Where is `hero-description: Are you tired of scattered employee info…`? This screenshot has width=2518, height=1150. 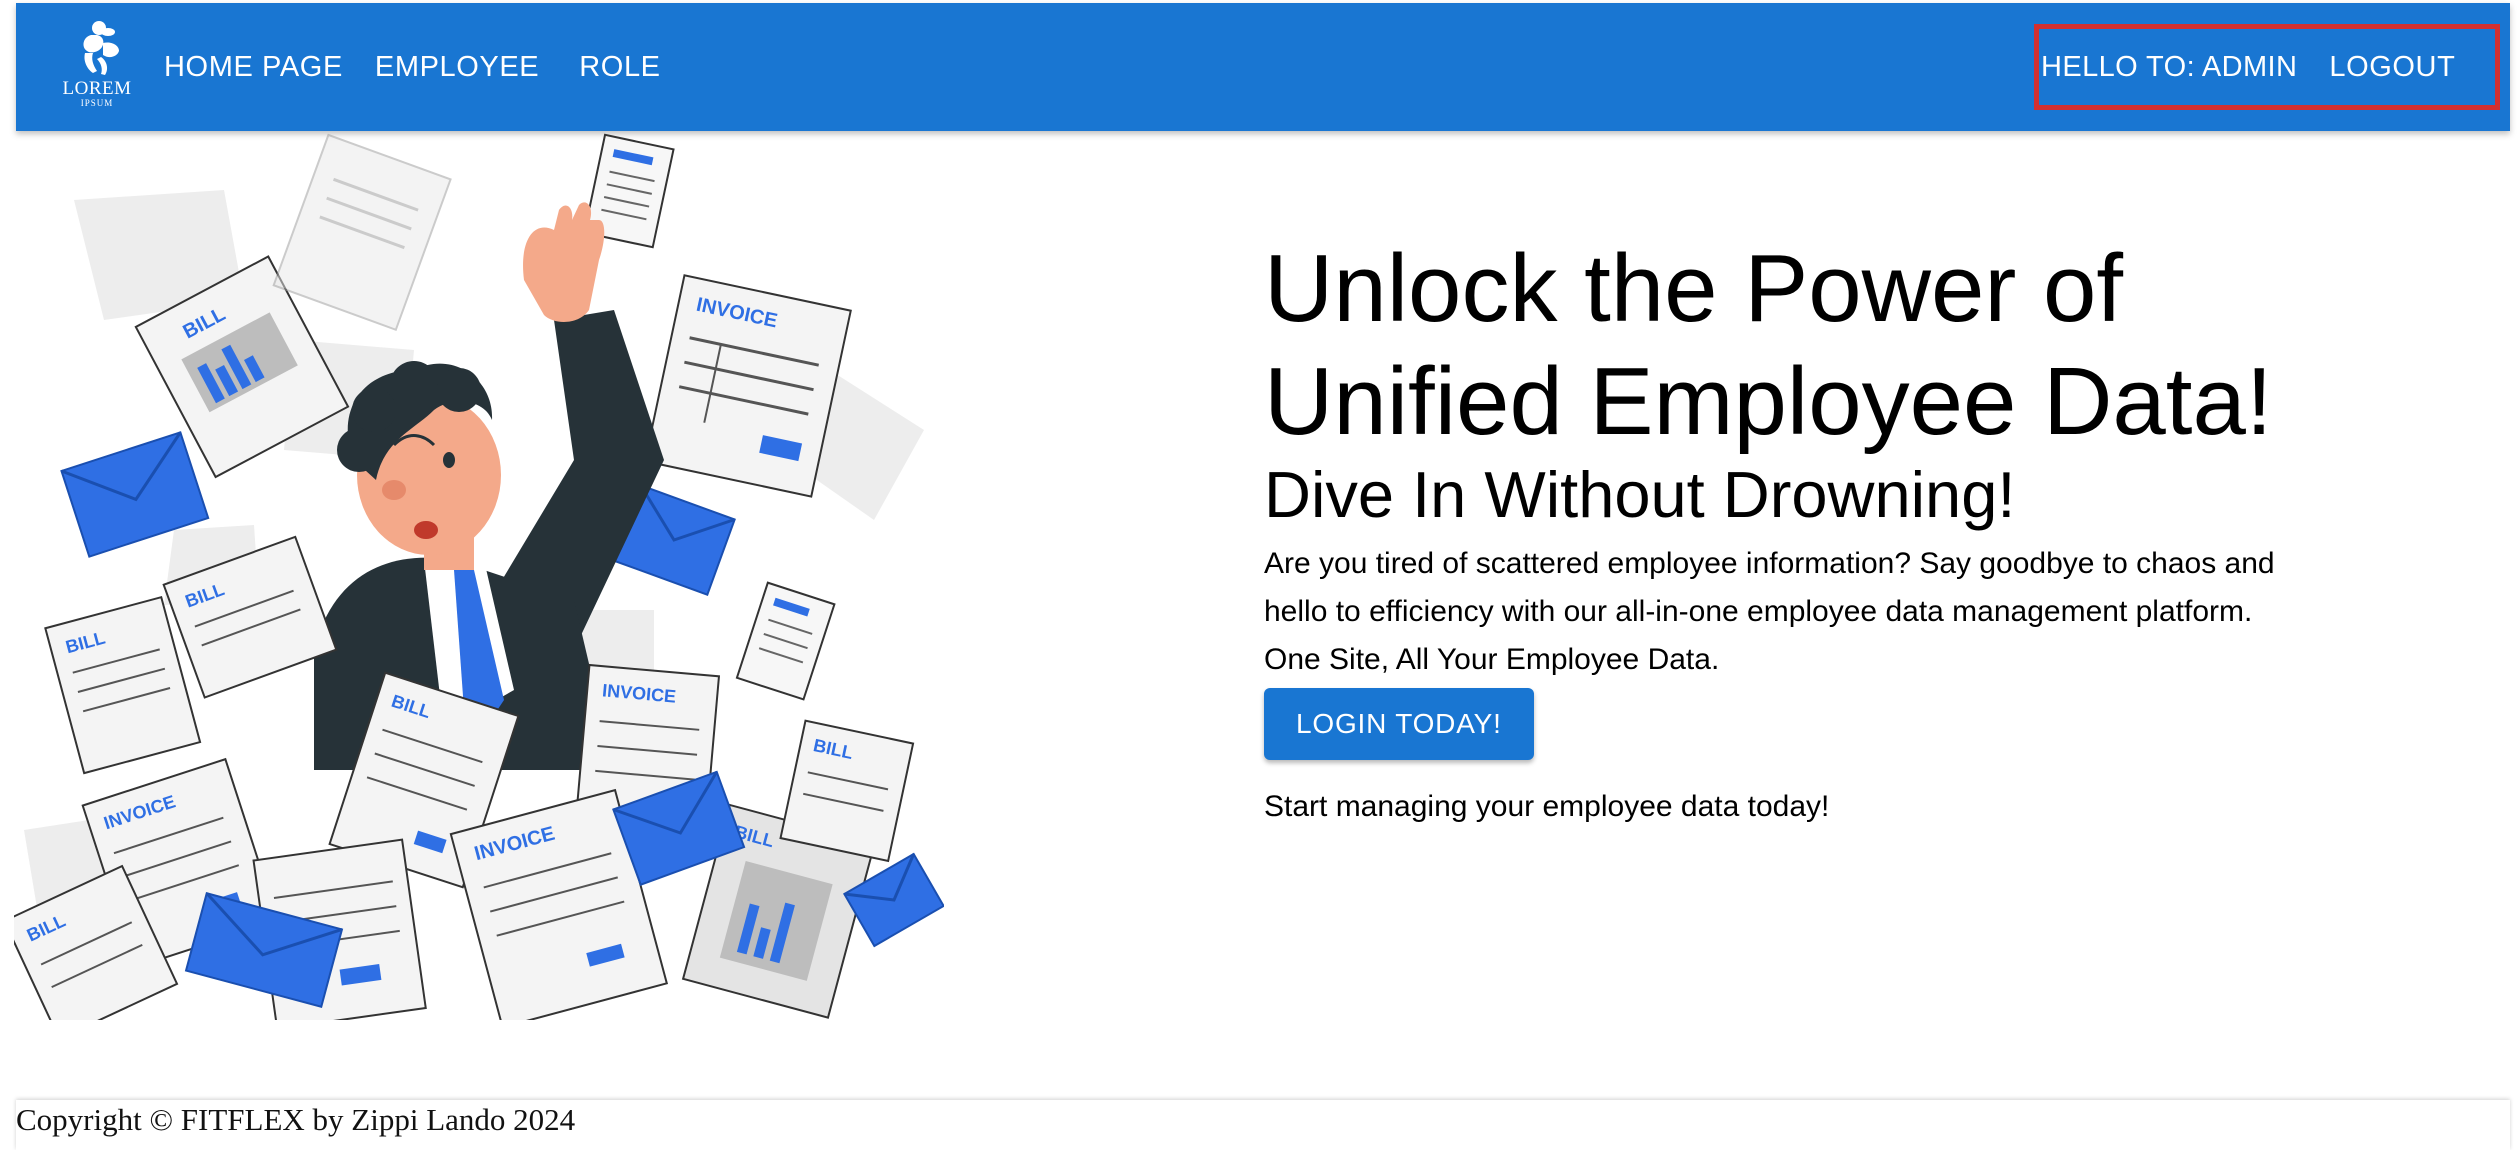 hero-description: Are you tired of scattered employee info… is located at coordinates (1864, 612).